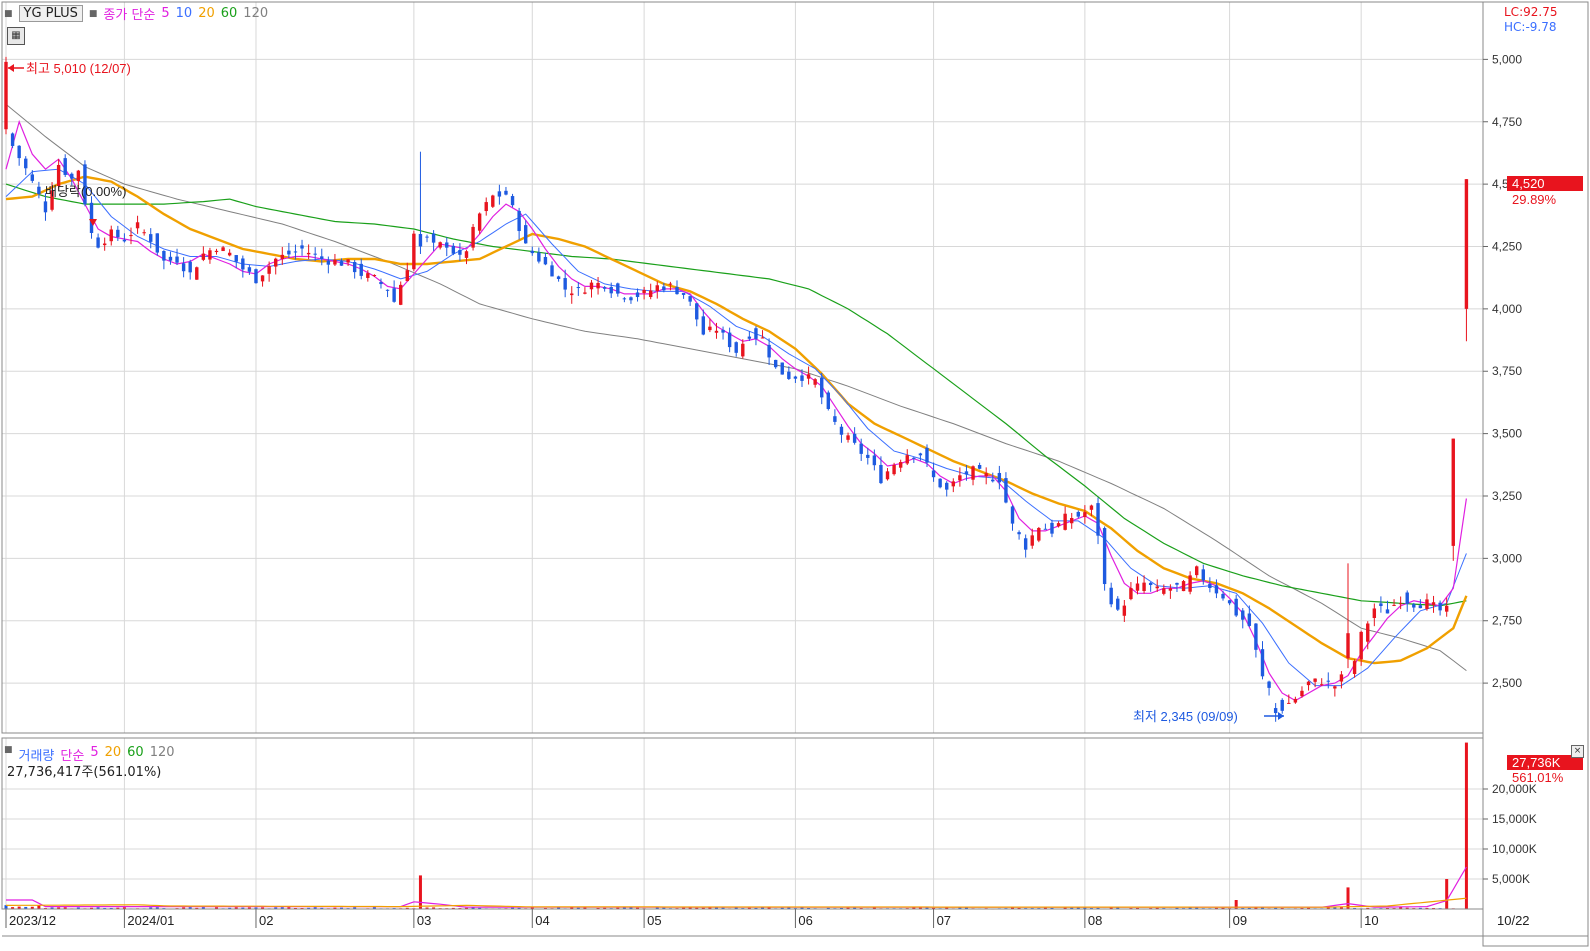 The image size is (1590, 951). I want to click on legend-square-icon: ■, so click(8, 13).